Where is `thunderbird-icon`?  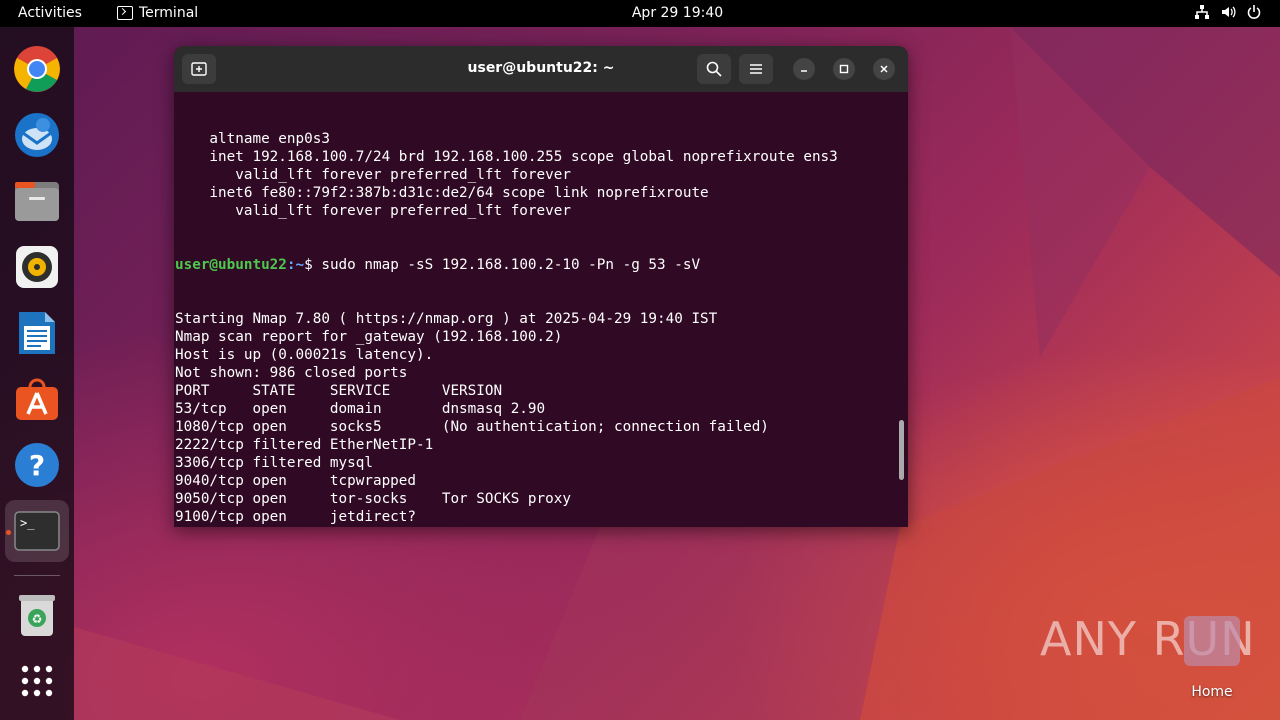
thunderbird-icon is located at coordinates (37, 135).